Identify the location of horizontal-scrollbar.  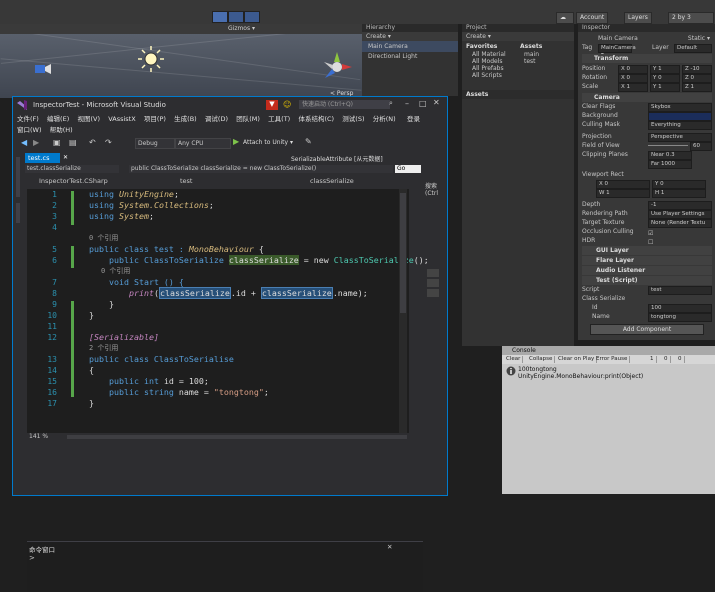
(237, 437).